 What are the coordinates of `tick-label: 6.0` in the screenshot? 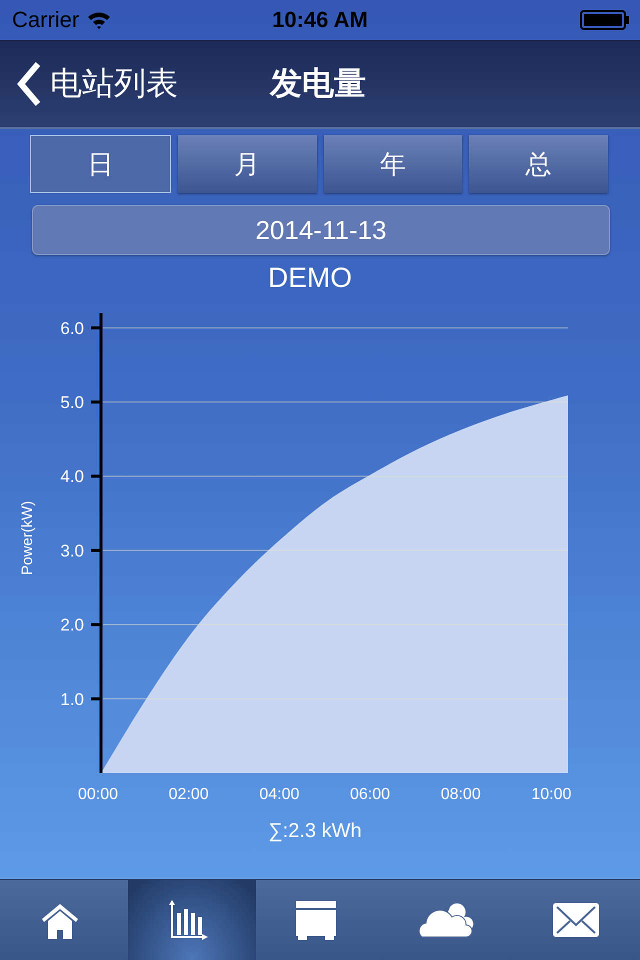 It's located at (72, 328).